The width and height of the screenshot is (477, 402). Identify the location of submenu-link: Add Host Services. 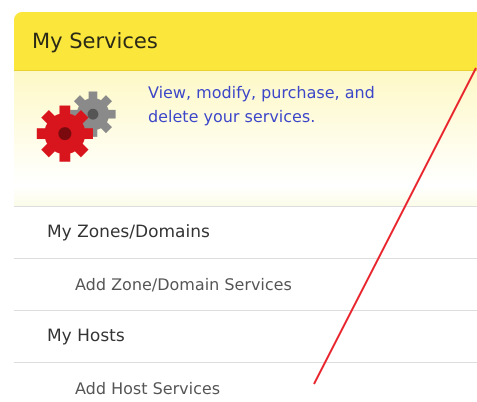
(245, 382).